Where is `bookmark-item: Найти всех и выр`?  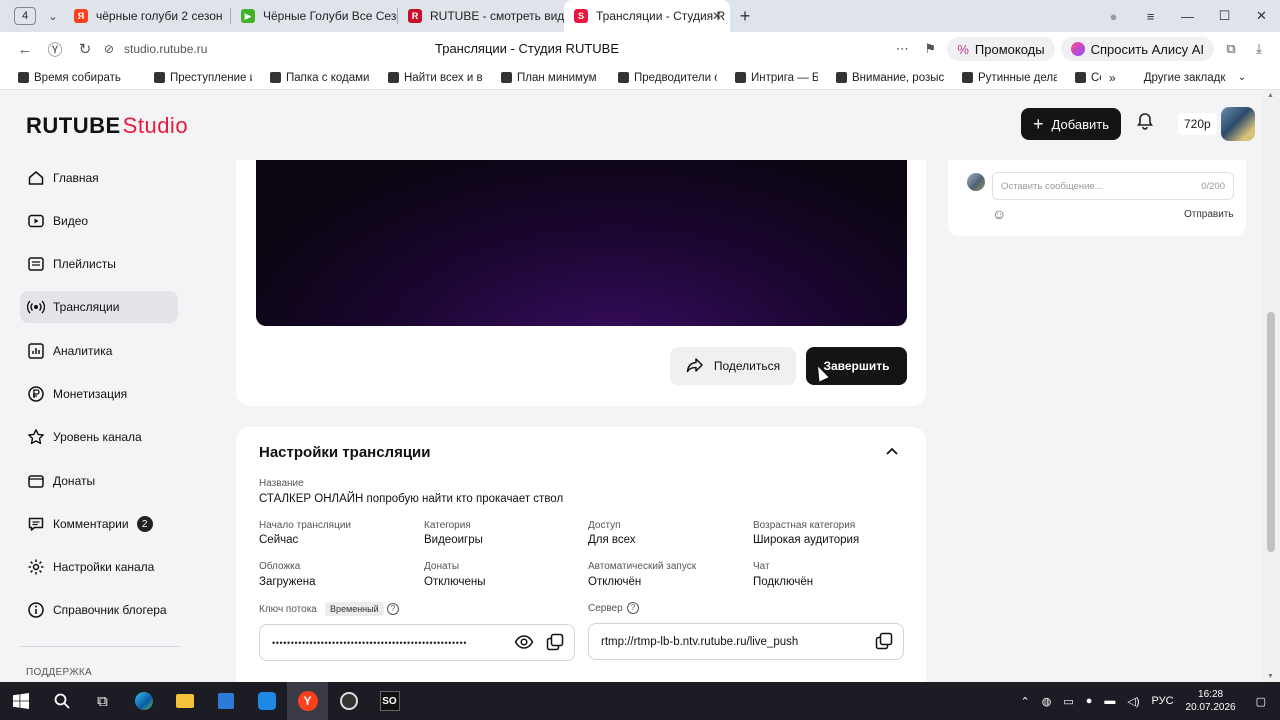 bookmark-item: Найти всех и выр is located at coordinates (426, 78).